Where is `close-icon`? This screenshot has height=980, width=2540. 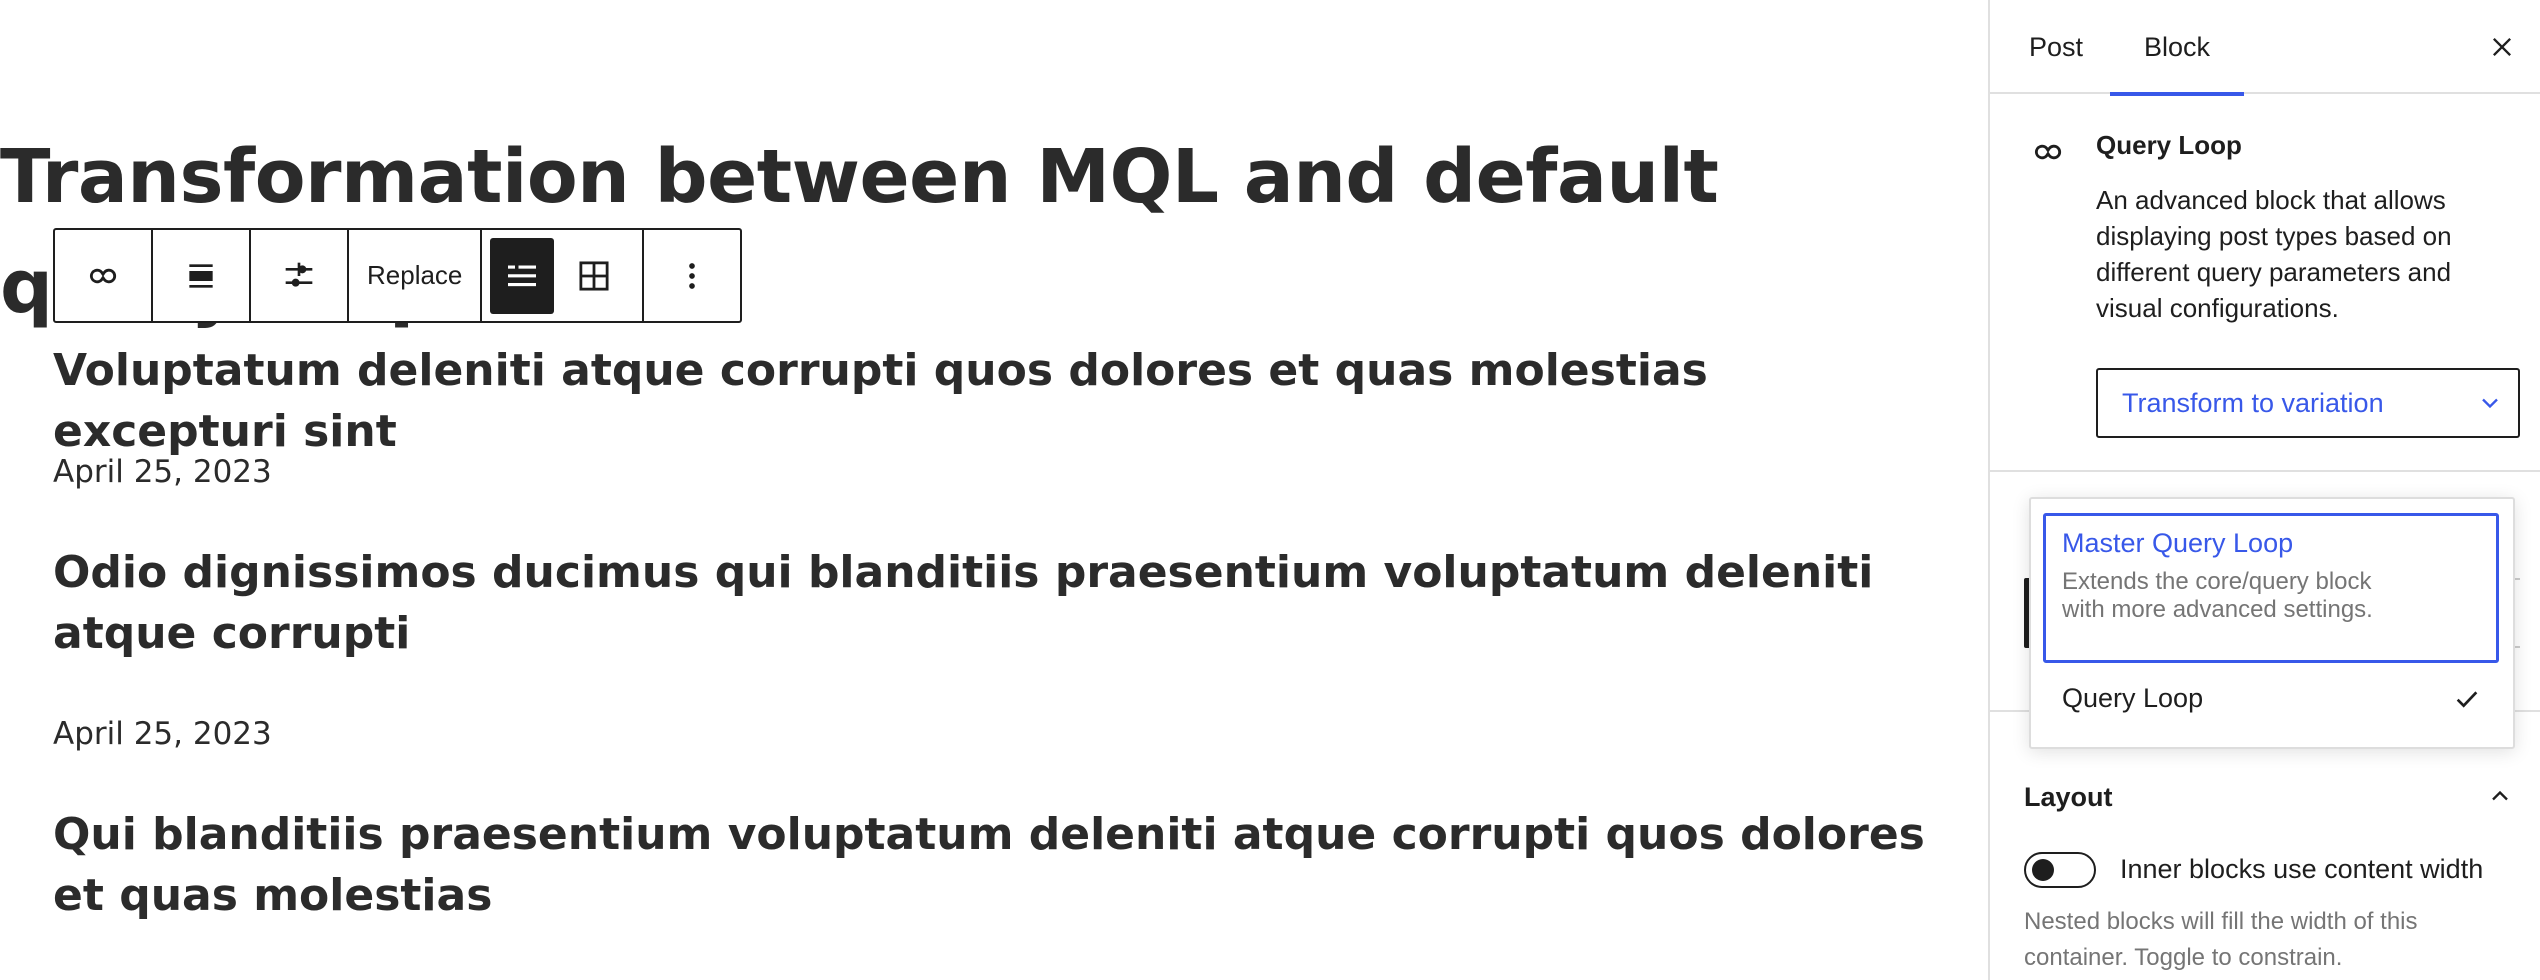
close-icon is located at coordinates (2502, 47).